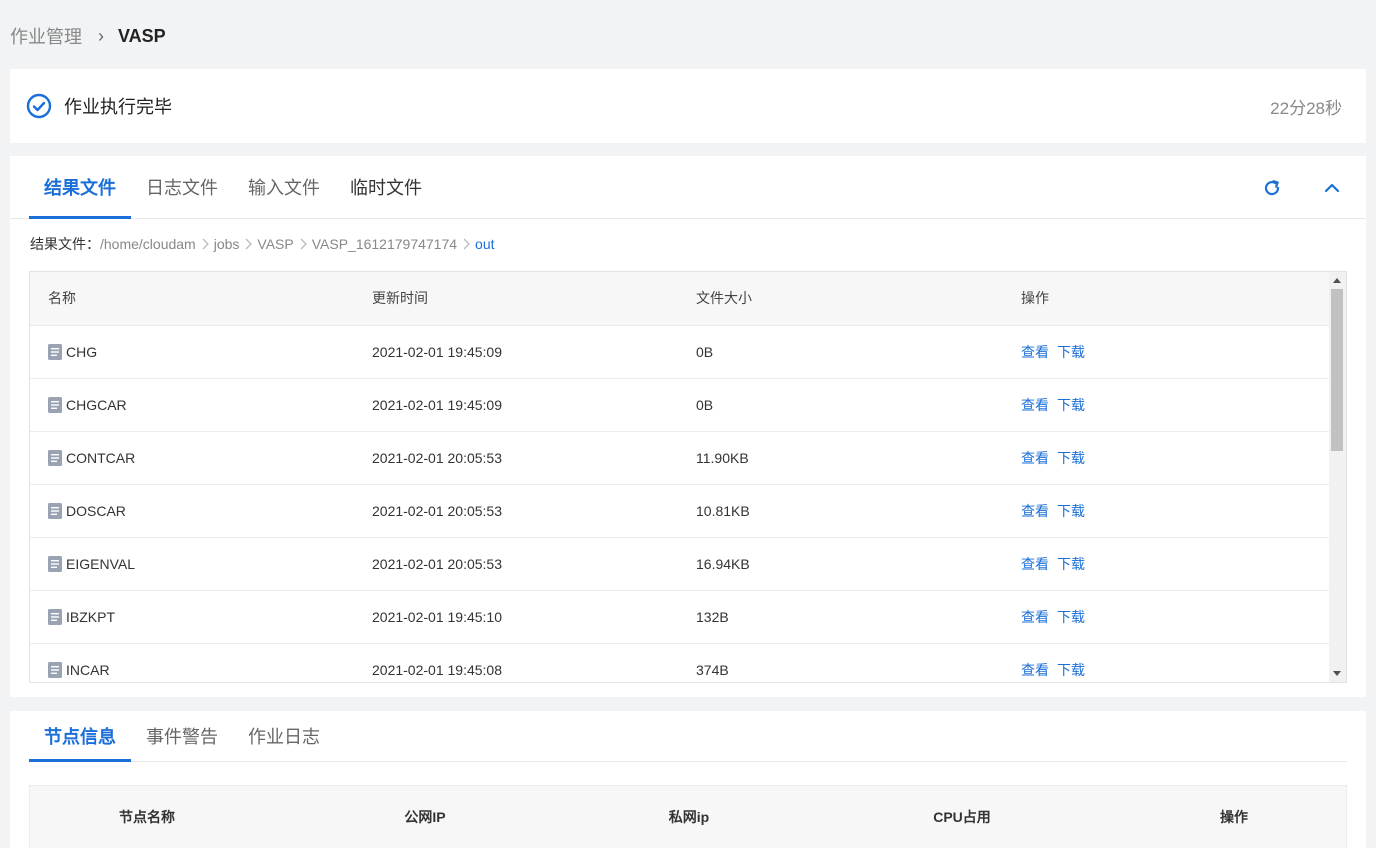 This screenshot has height=848, width=1376. I want to click on file-size: 374B, so click(712, 669).